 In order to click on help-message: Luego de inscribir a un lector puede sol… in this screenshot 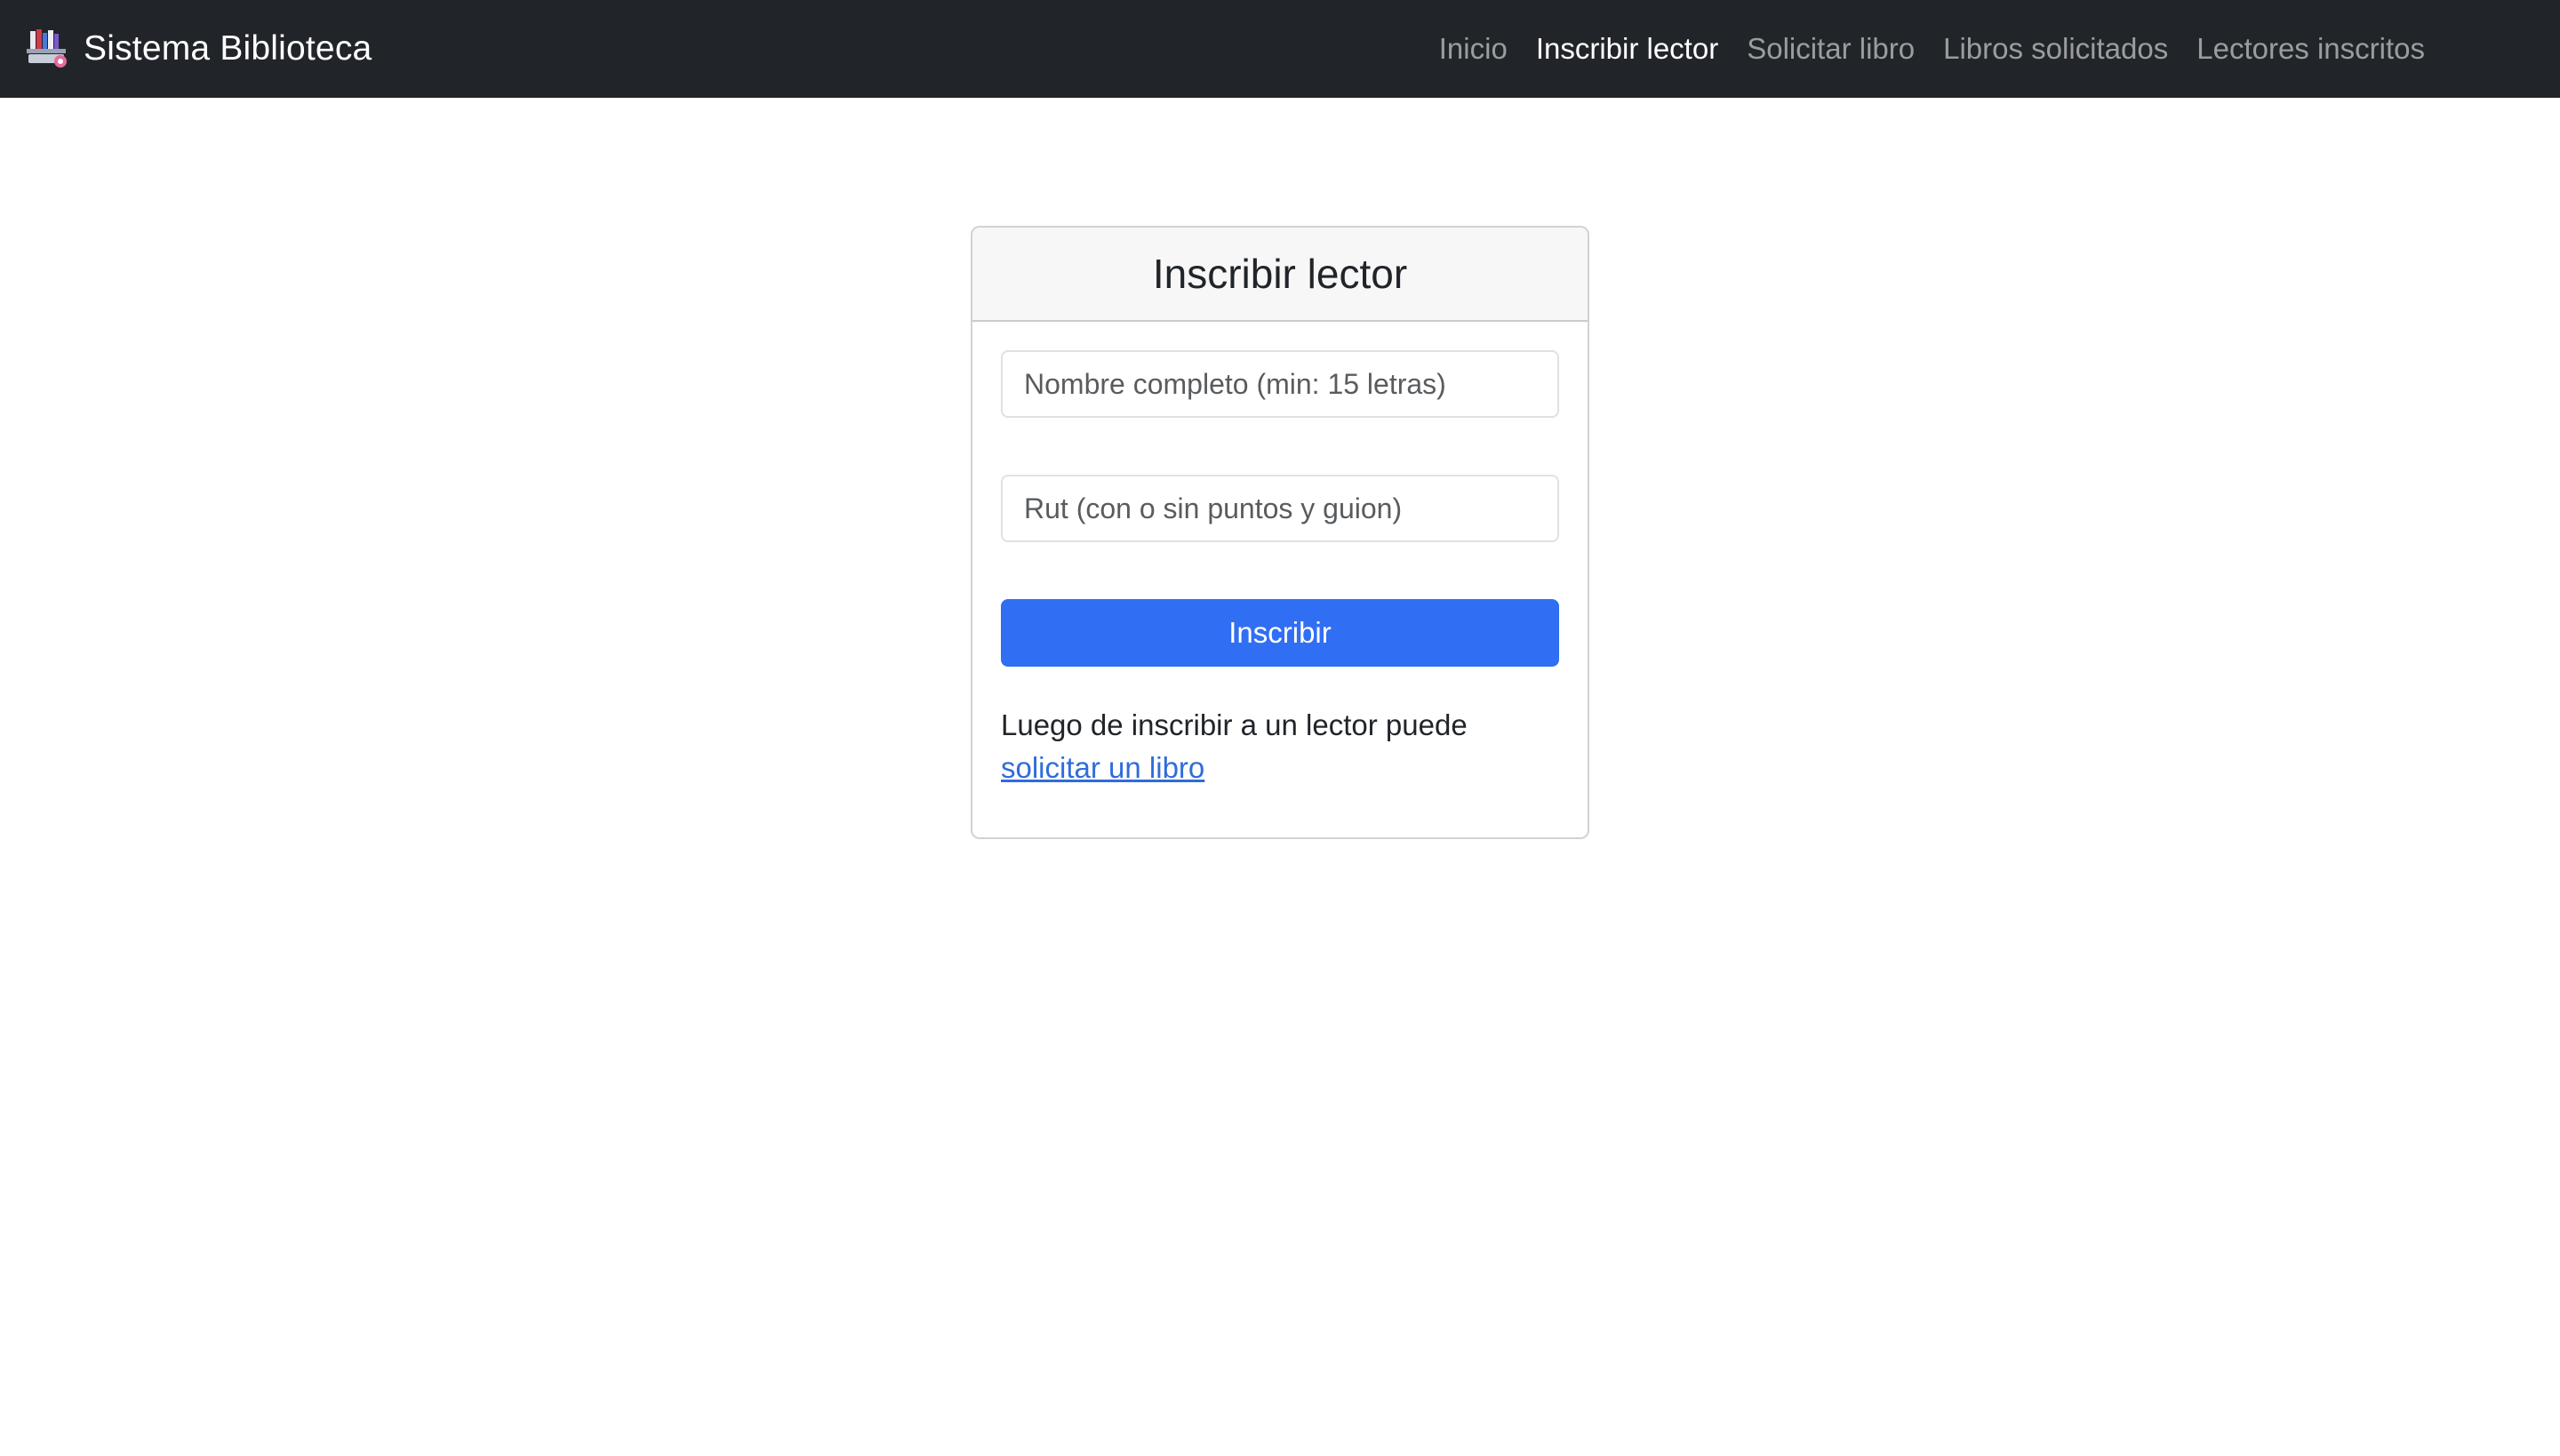, I will do `click(1285, 746)`.